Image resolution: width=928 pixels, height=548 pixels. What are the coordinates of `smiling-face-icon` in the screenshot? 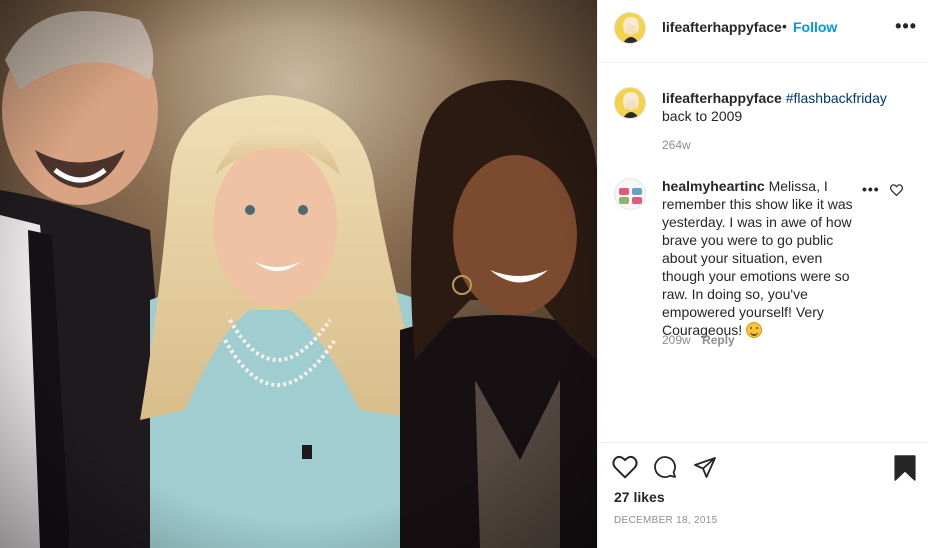 It's located at (754, 330).